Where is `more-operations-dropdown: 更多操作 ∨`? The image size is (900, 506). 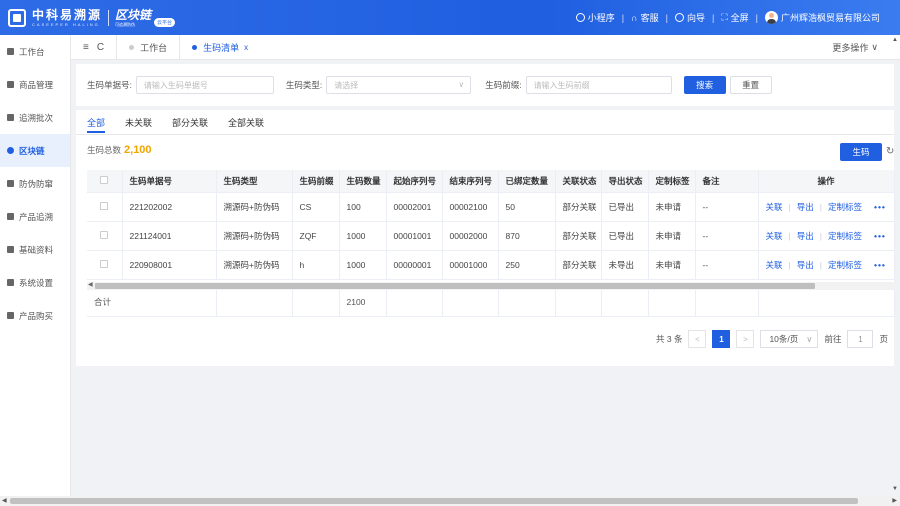 more-operations-dropdown: 更多操作 ∨ is located at coordinates (855, 47).